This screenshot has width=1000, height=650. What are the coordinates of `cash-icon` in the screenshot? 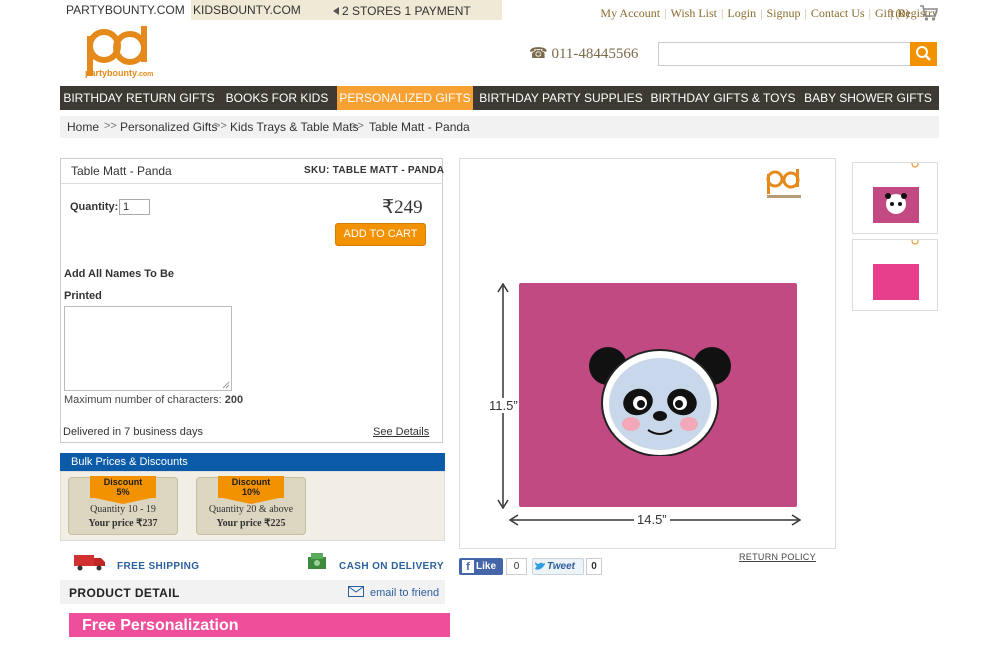 It's located at (317, 561).